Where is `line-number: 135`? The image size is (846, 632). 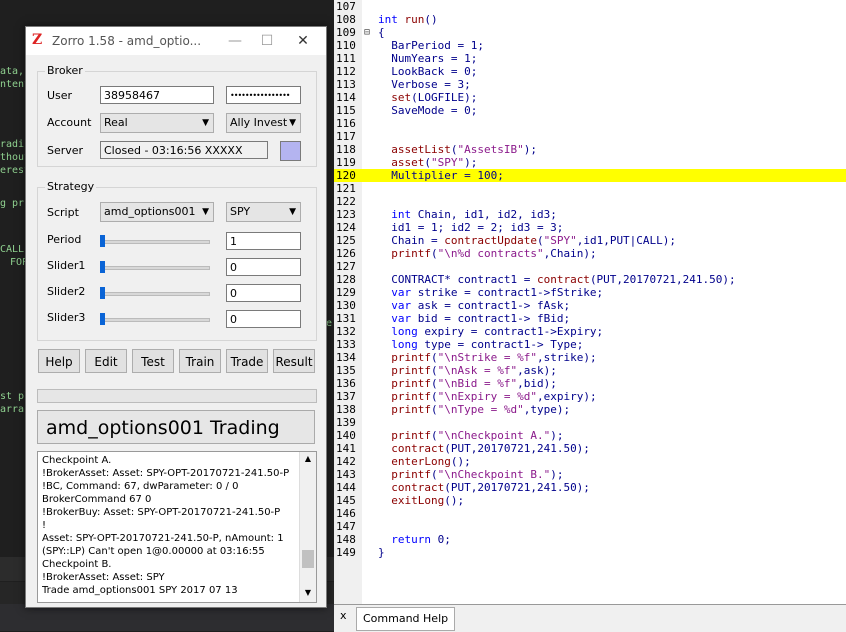 line-number: 135 is located at coordinates (346, 370).